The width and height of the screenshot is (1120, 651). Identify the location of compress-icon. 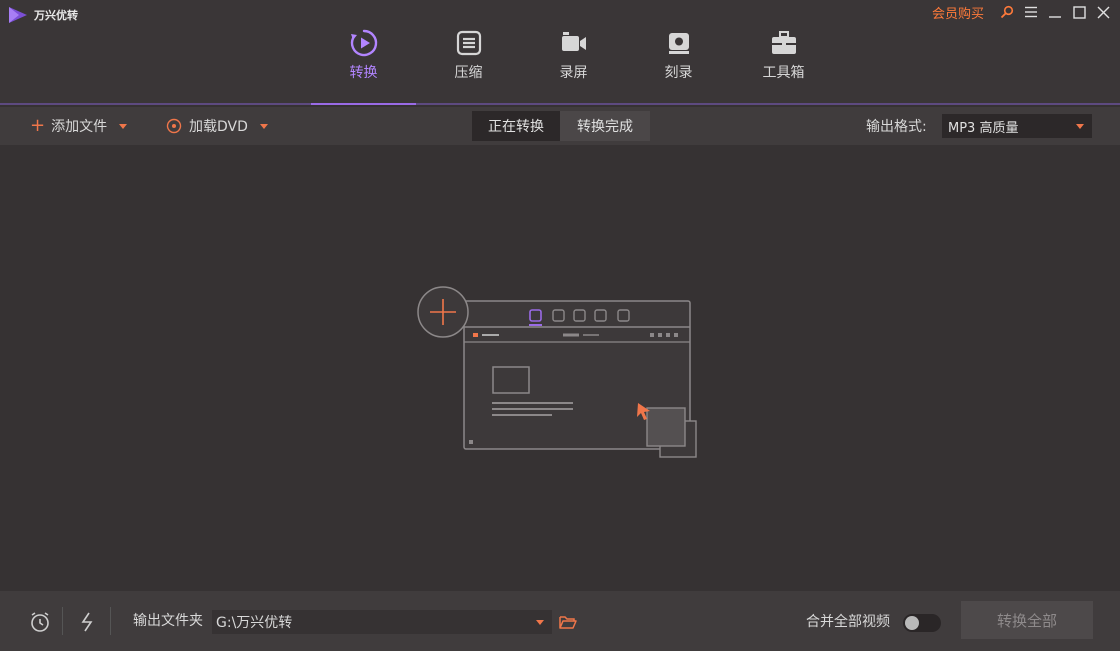
(469, 43).